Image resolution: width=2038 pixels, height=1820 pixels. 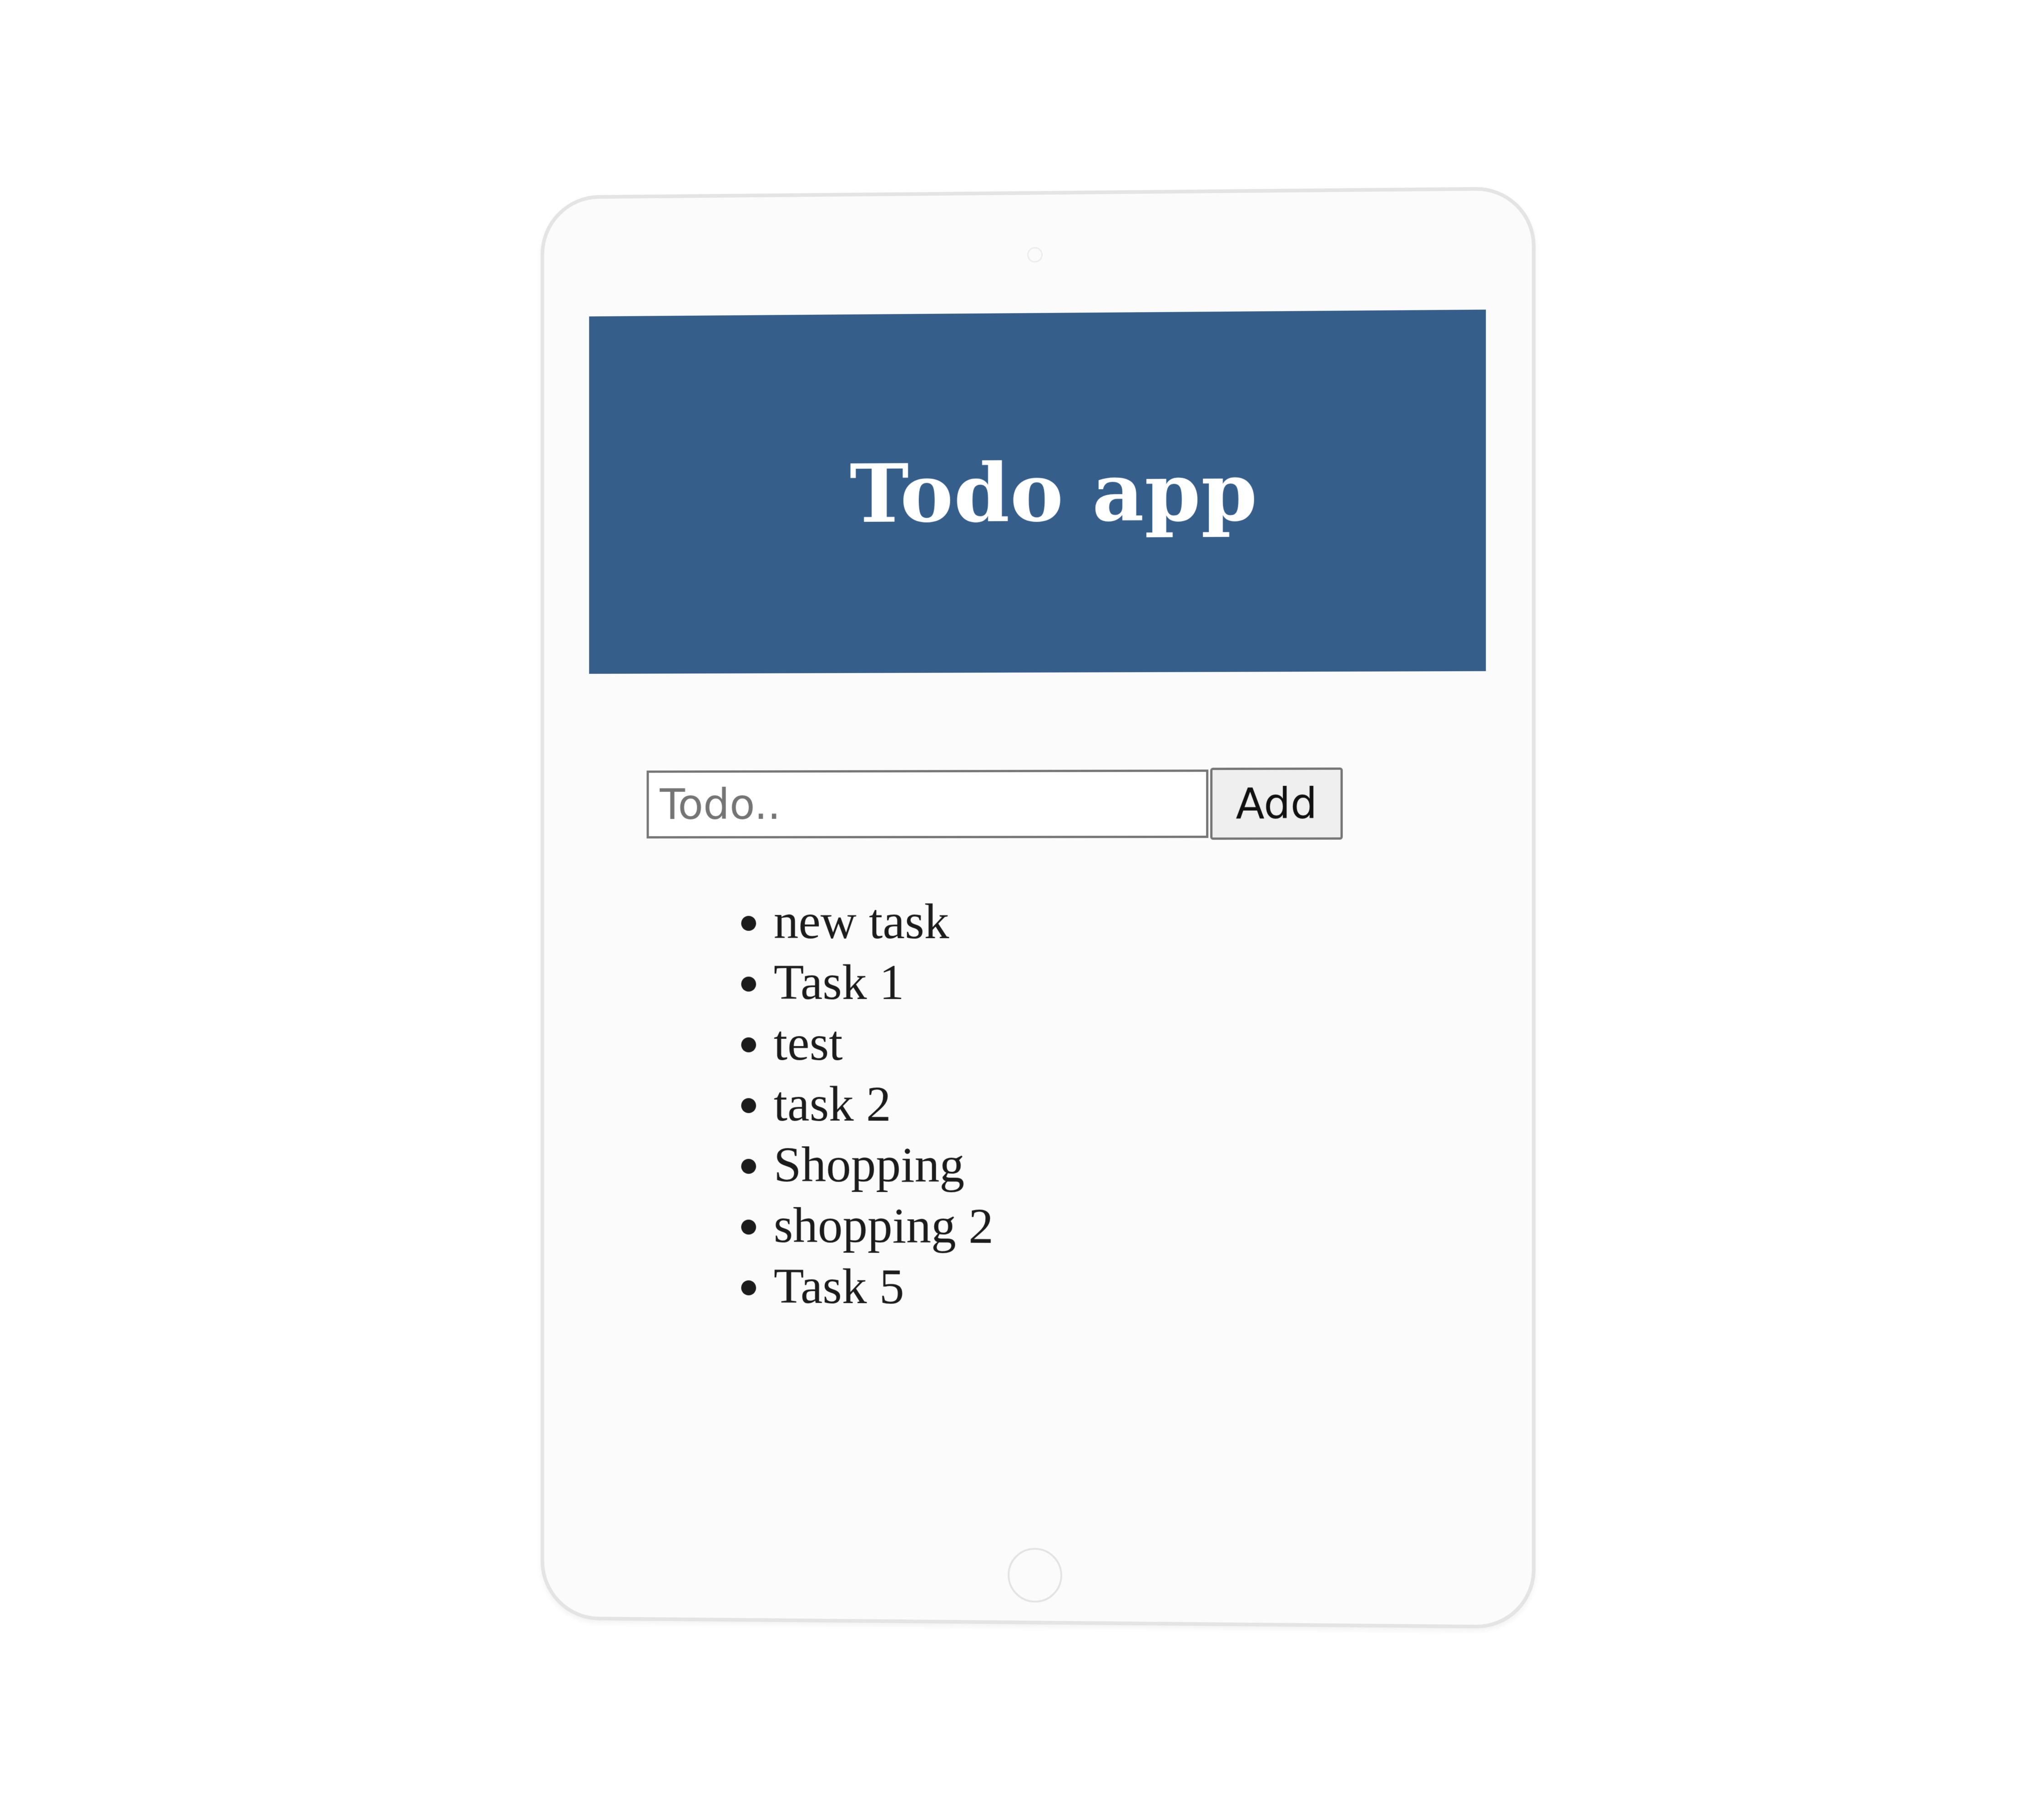 What do you see at coordinates (884, 1226) in the screenshot?
I see `todo-item: shopping 2` at bounding box center [884, 1226].